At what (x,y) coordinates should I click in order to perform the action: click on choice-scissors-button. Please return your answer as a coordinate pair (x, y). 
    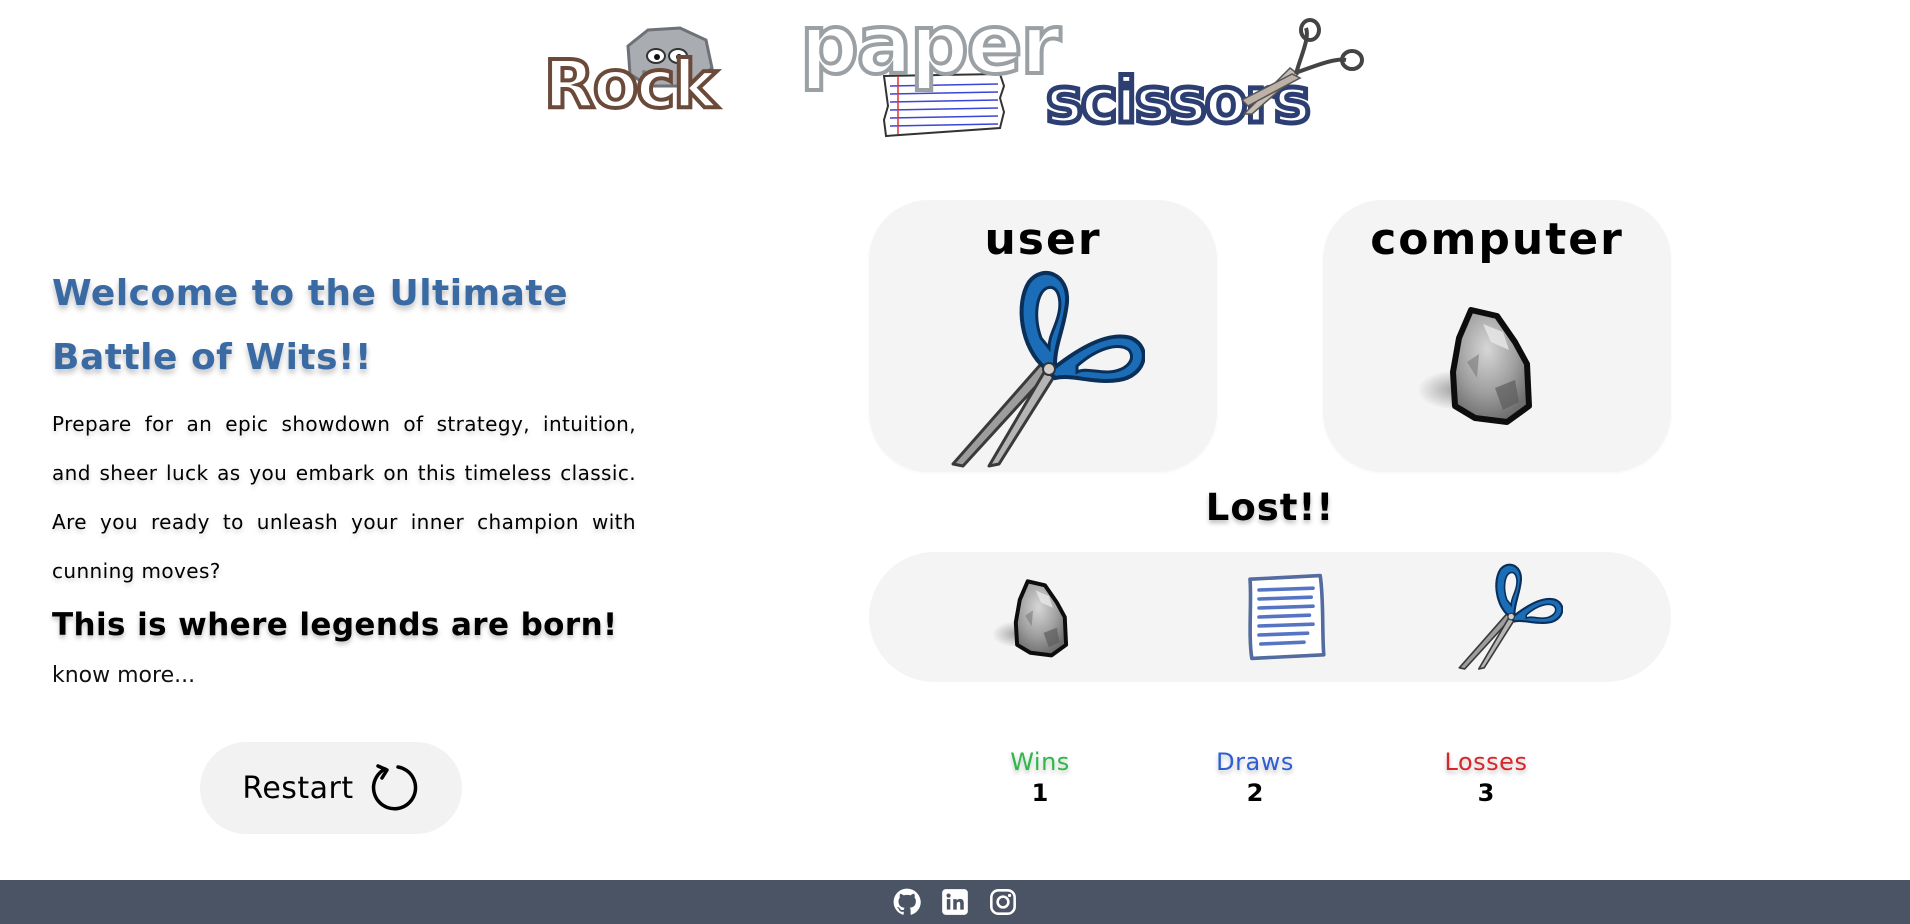
    Looking at the image, I should click on (1509, 617).